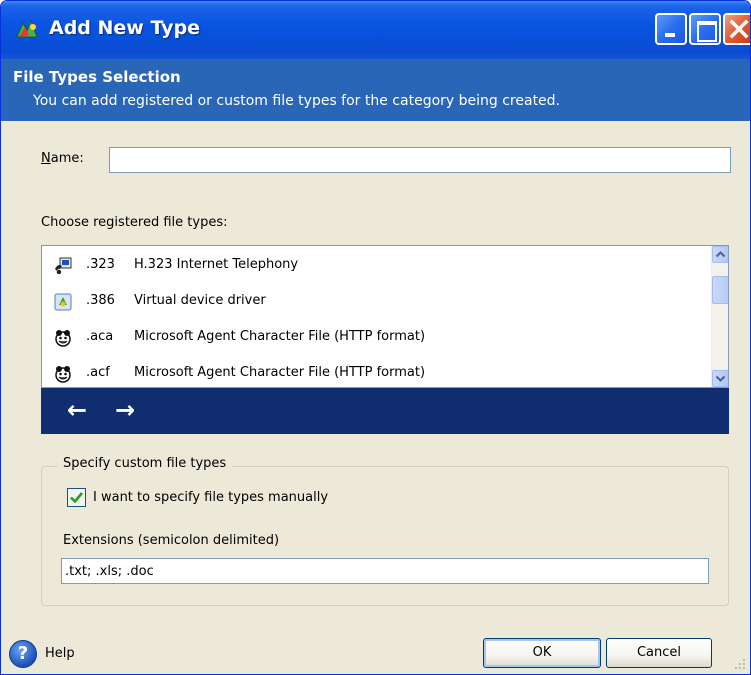  Describe the element at coordinates (542, 653) in the screenshot. I see `ok-button: OK` at that location.